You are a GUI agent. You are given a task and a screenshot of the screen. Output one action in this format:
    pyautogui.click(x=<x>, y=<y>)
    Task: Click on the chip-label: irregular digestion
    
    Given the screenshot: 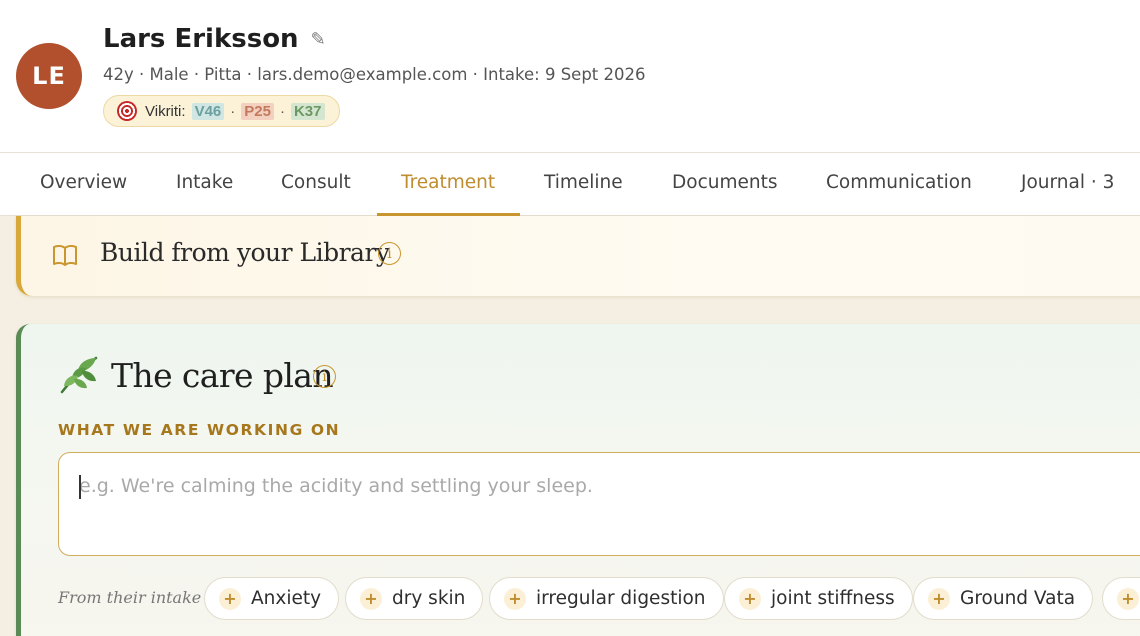 What is the action you would take?
    pyautogui.click(x=621, y=598)
    